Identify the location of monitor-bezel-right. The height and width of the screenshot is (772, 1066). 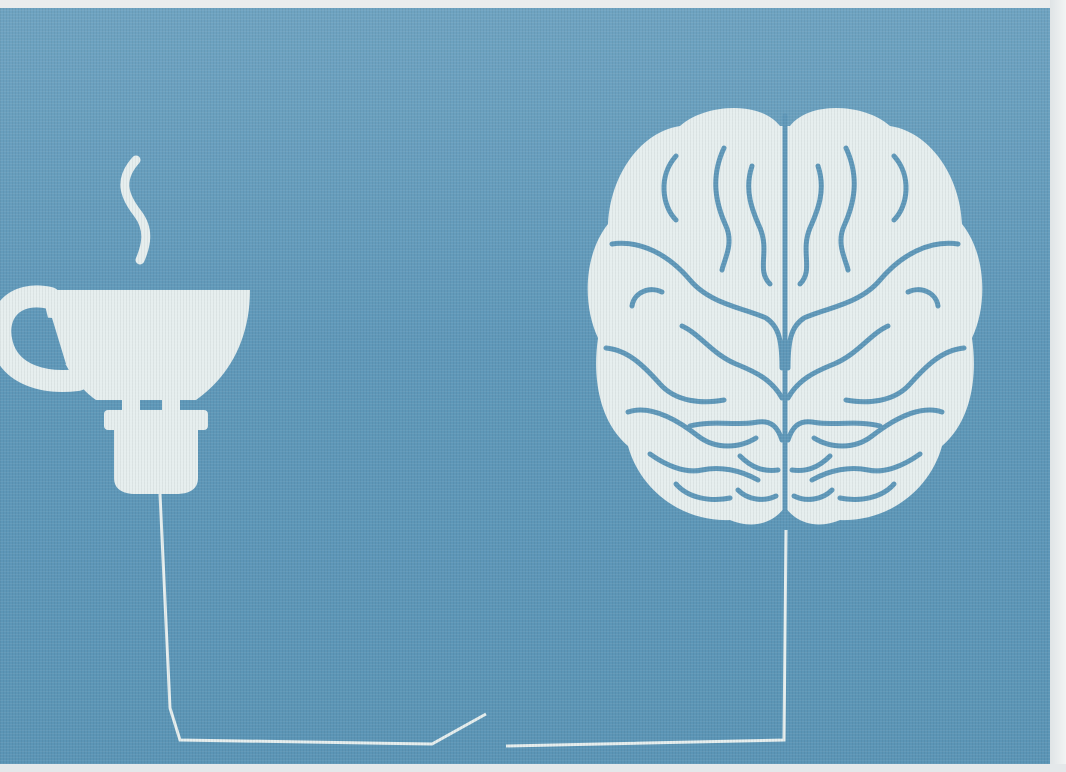
(1058, 386).